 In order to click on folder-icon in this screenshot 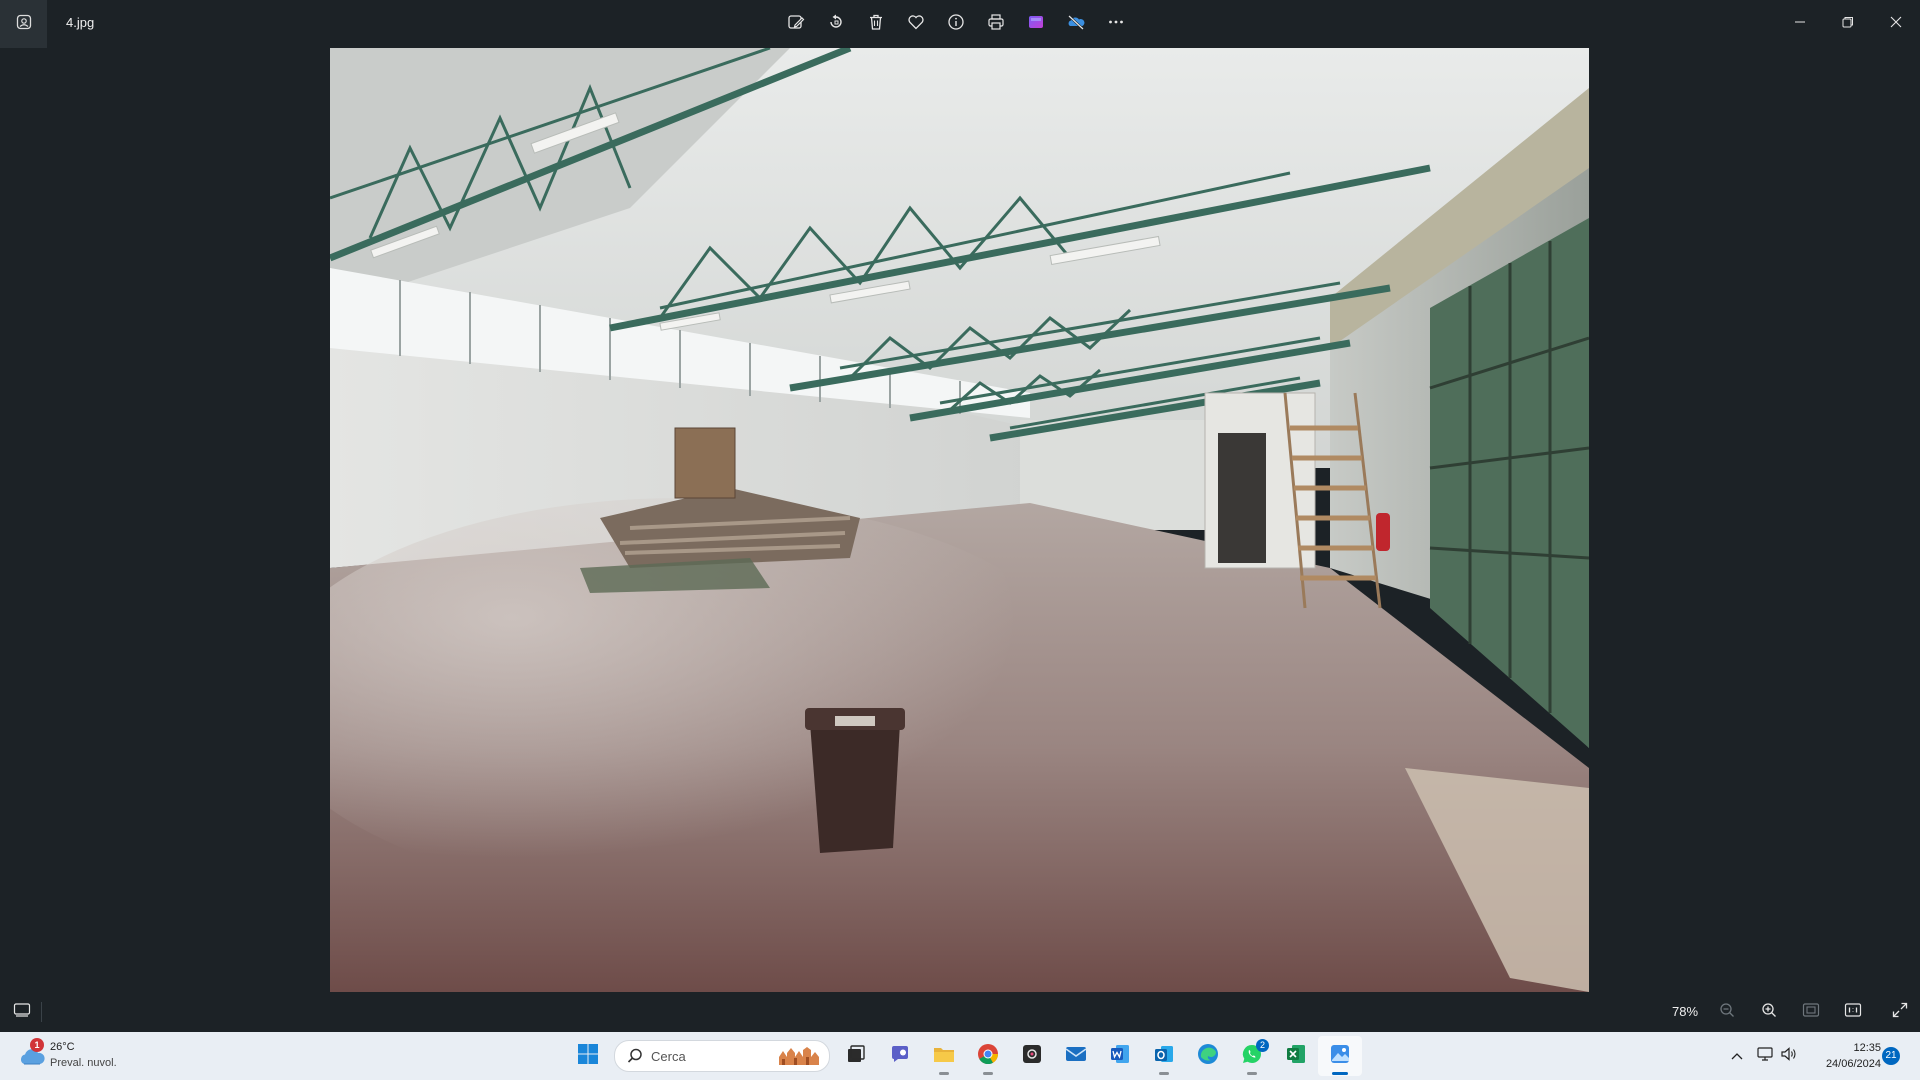, I will do `click(944, 1056)`.